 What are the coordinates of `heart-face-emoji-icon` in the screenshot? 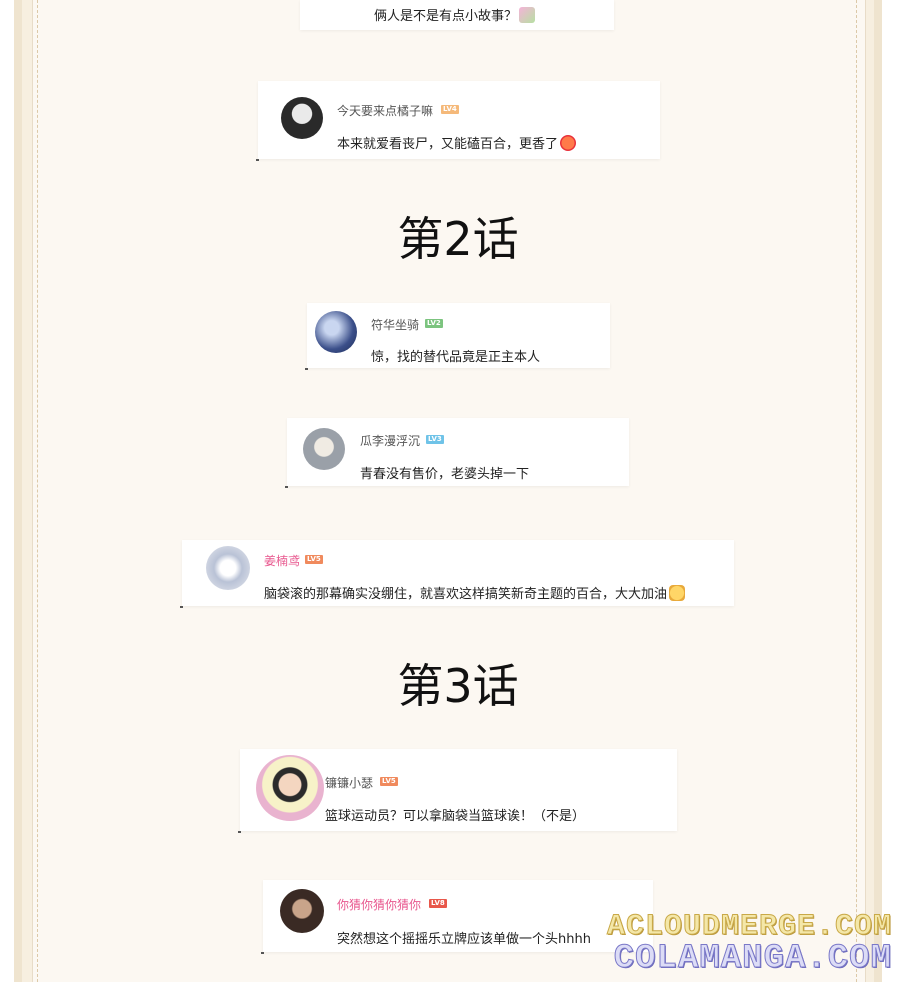 It's located at (568, 143).